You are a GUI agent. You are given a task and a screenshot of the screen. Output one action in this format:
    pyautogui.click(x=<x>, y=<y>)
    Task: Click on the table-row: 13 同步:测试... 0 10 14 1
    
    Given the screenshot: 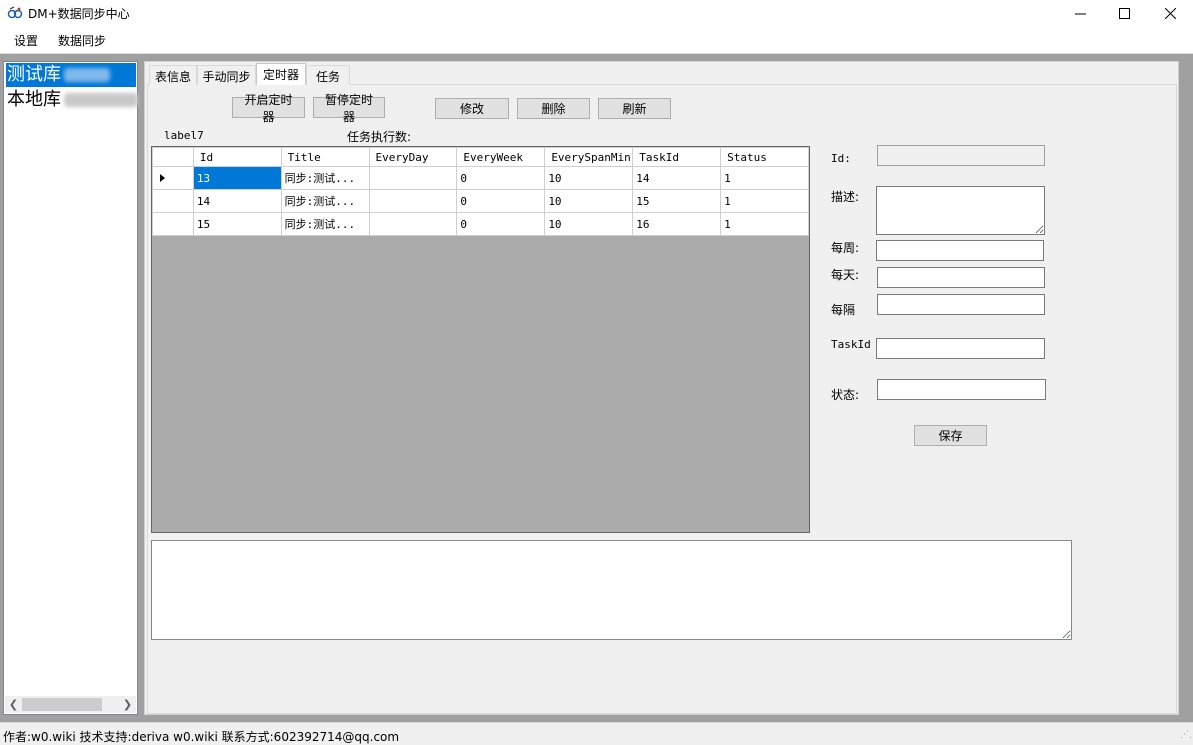 What is the action you would take?
    pyautogui.click(x=480, y=178)
    